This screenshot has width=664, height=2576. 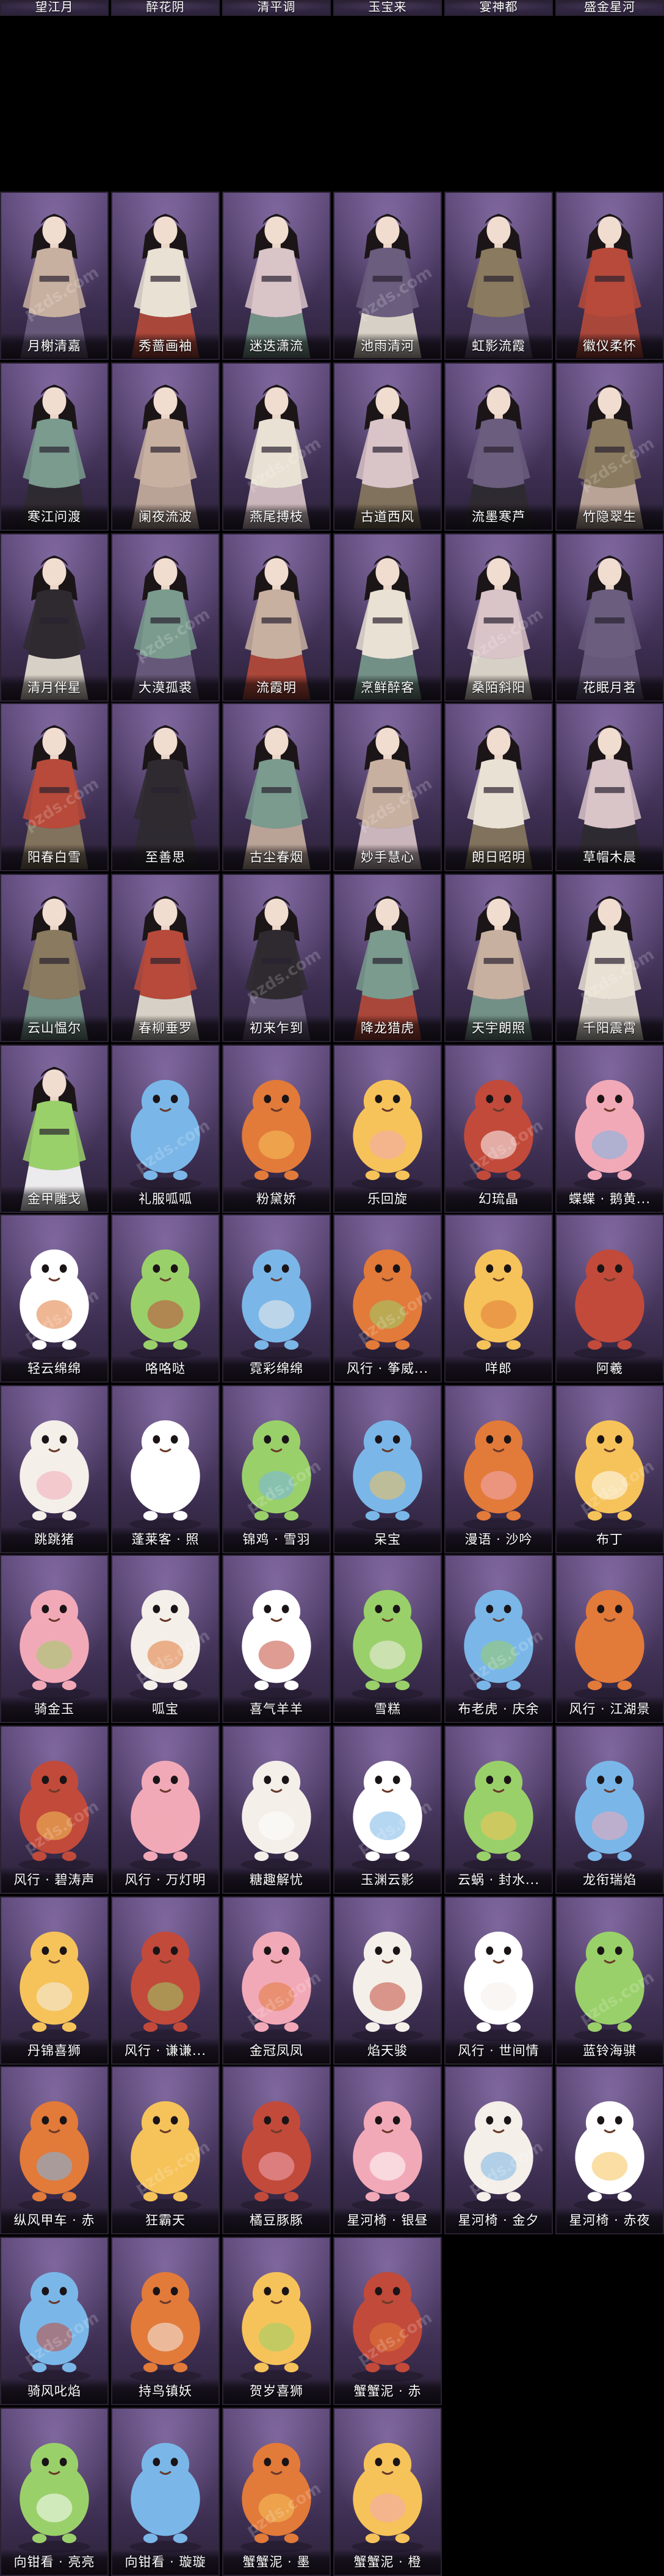 What do you see at coordinates (387, 8) in the screenshot?
I see `costume-tile-partial: 玉宝来` at bounding box center [387, 8].